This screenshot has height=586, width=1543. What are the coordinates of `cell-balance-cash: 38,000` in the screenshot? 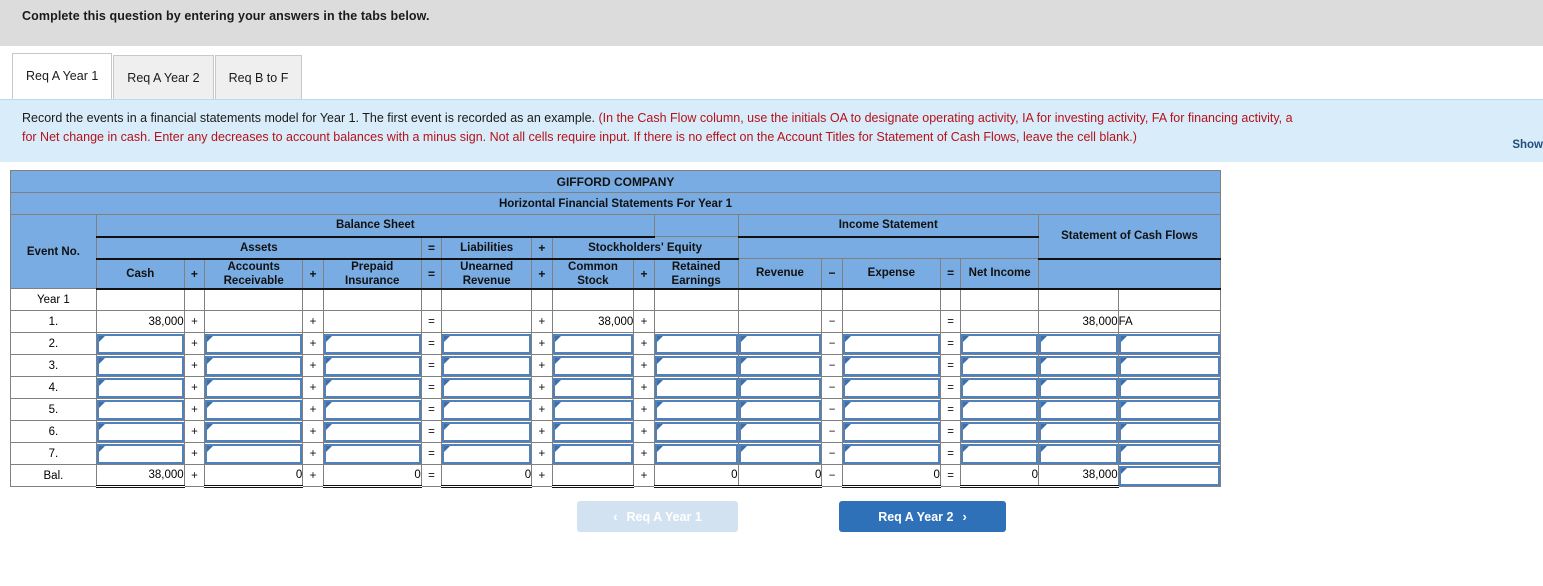 It's located at (140, 476).